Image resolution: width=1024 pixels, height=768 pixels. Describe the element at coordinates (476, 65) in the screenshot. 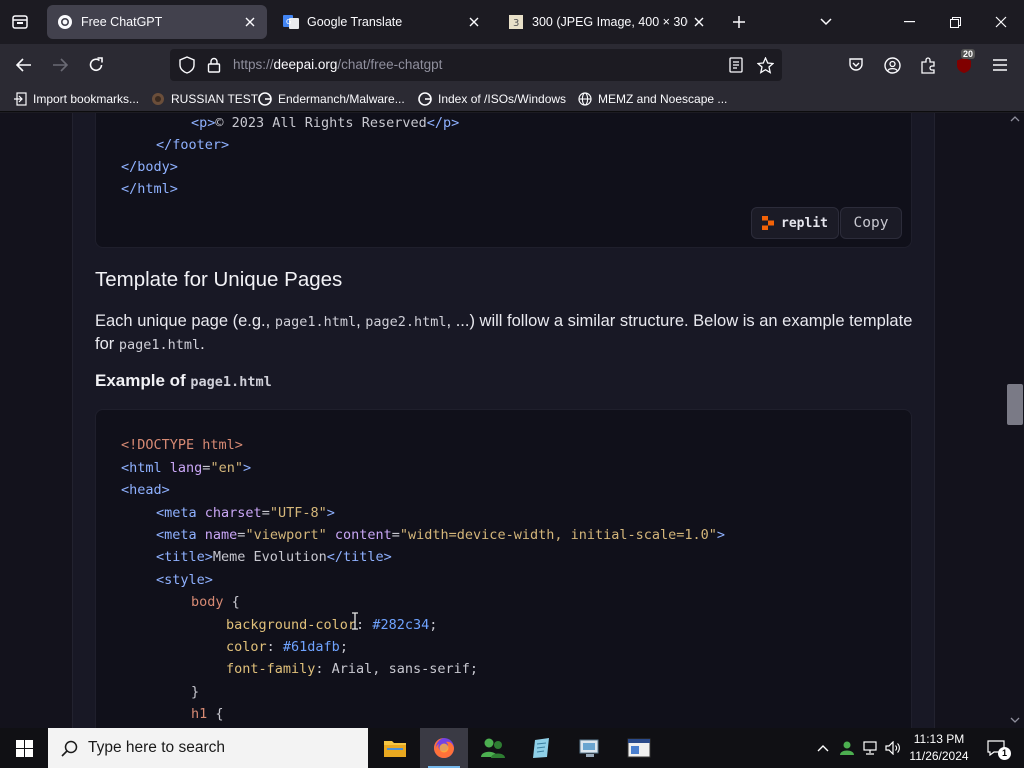

I see `address-bar: https://deepai.org/chat/free-chatgpt` at that location.